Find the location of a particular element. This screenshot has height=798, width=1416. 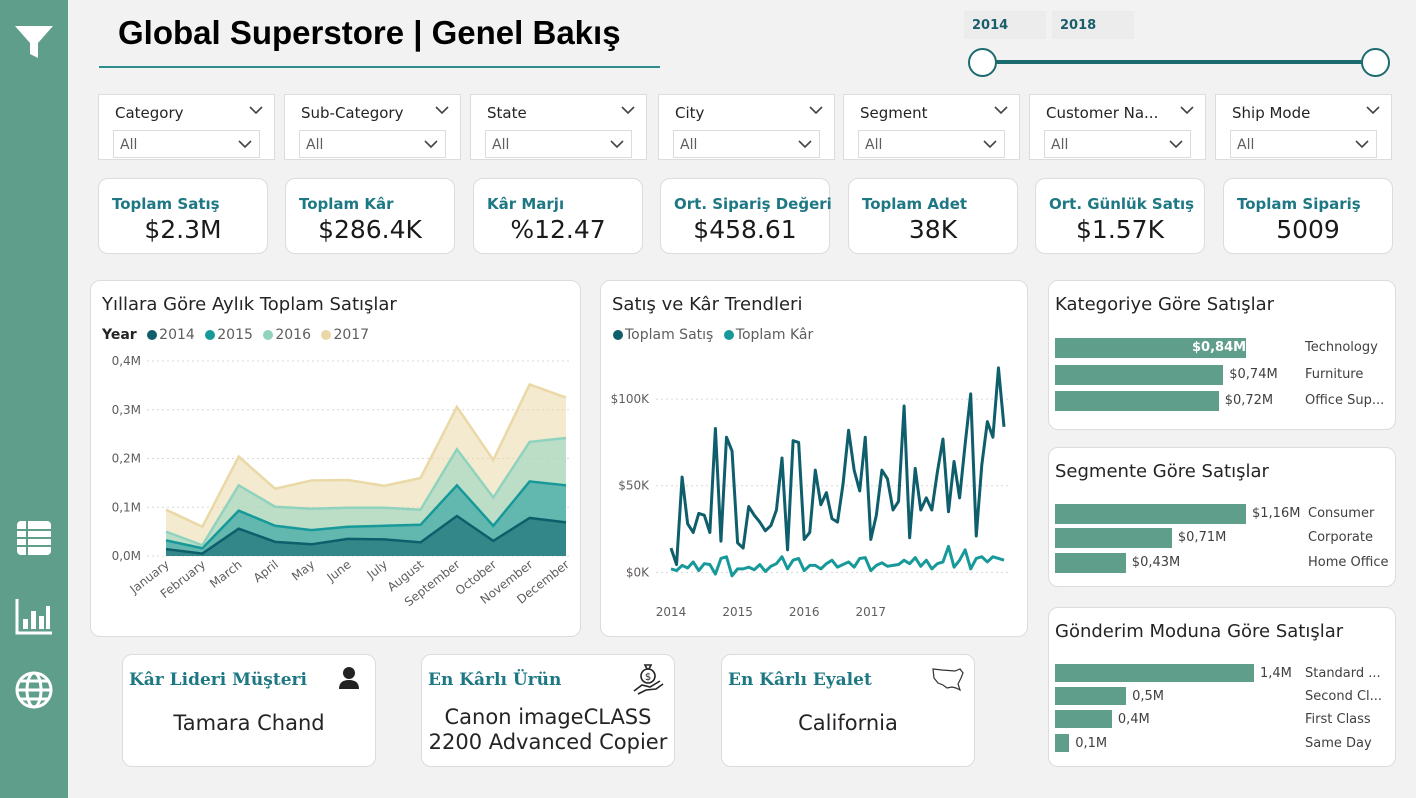

bar-row: 0,1M Same Day is located at coordinates (1222, 744).